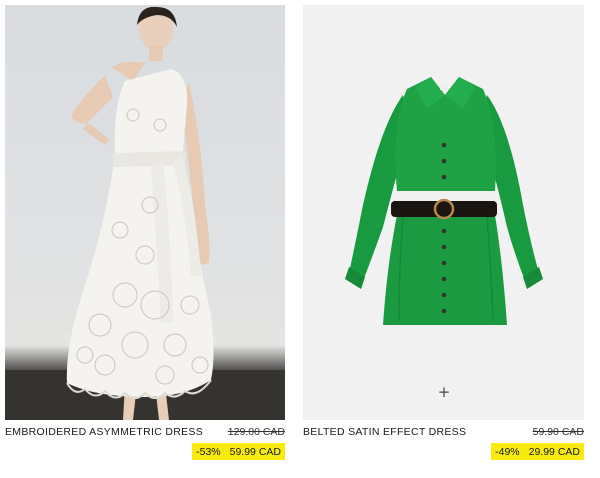 Image resolution: width=600 pixels, height=478 pixels. Describe the element at coordinates (444, 392) in the screenshot. I see `add-to-cart-button: +` at that location.